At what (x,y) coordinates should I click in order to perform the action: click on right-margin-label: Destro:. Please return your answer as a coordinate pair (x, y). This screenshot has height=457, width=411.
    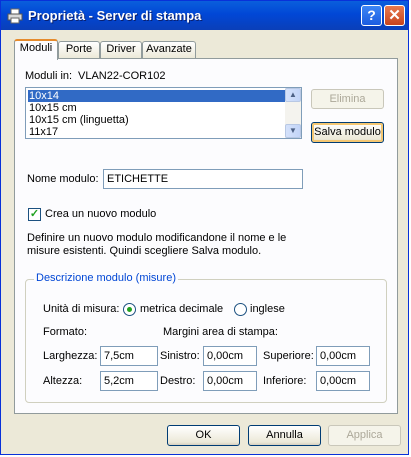
    Looking at the image, I should click on (178, 381).